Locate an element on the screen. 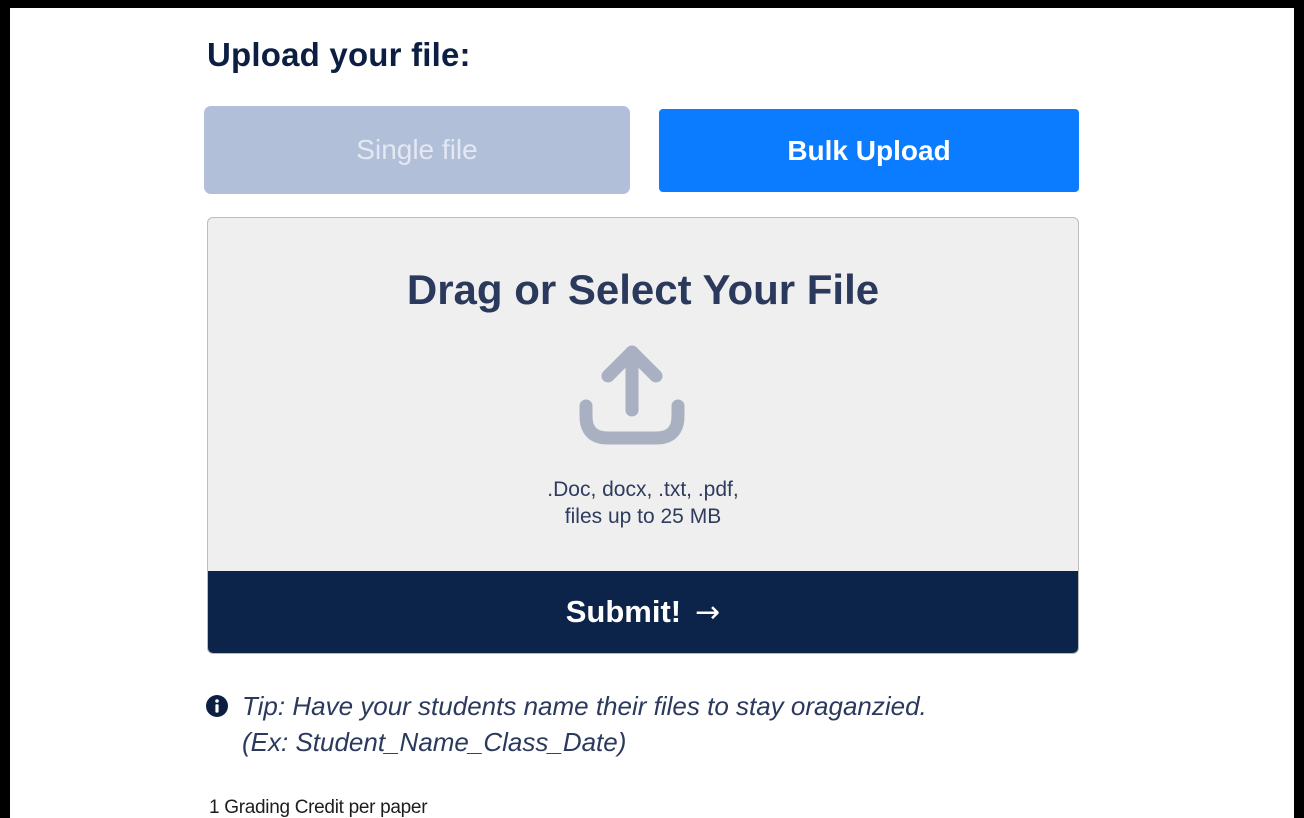 The height and width of the screenshot is (818, 1304). tab-single-file-label: Single file is located at coordinates (417, 149).